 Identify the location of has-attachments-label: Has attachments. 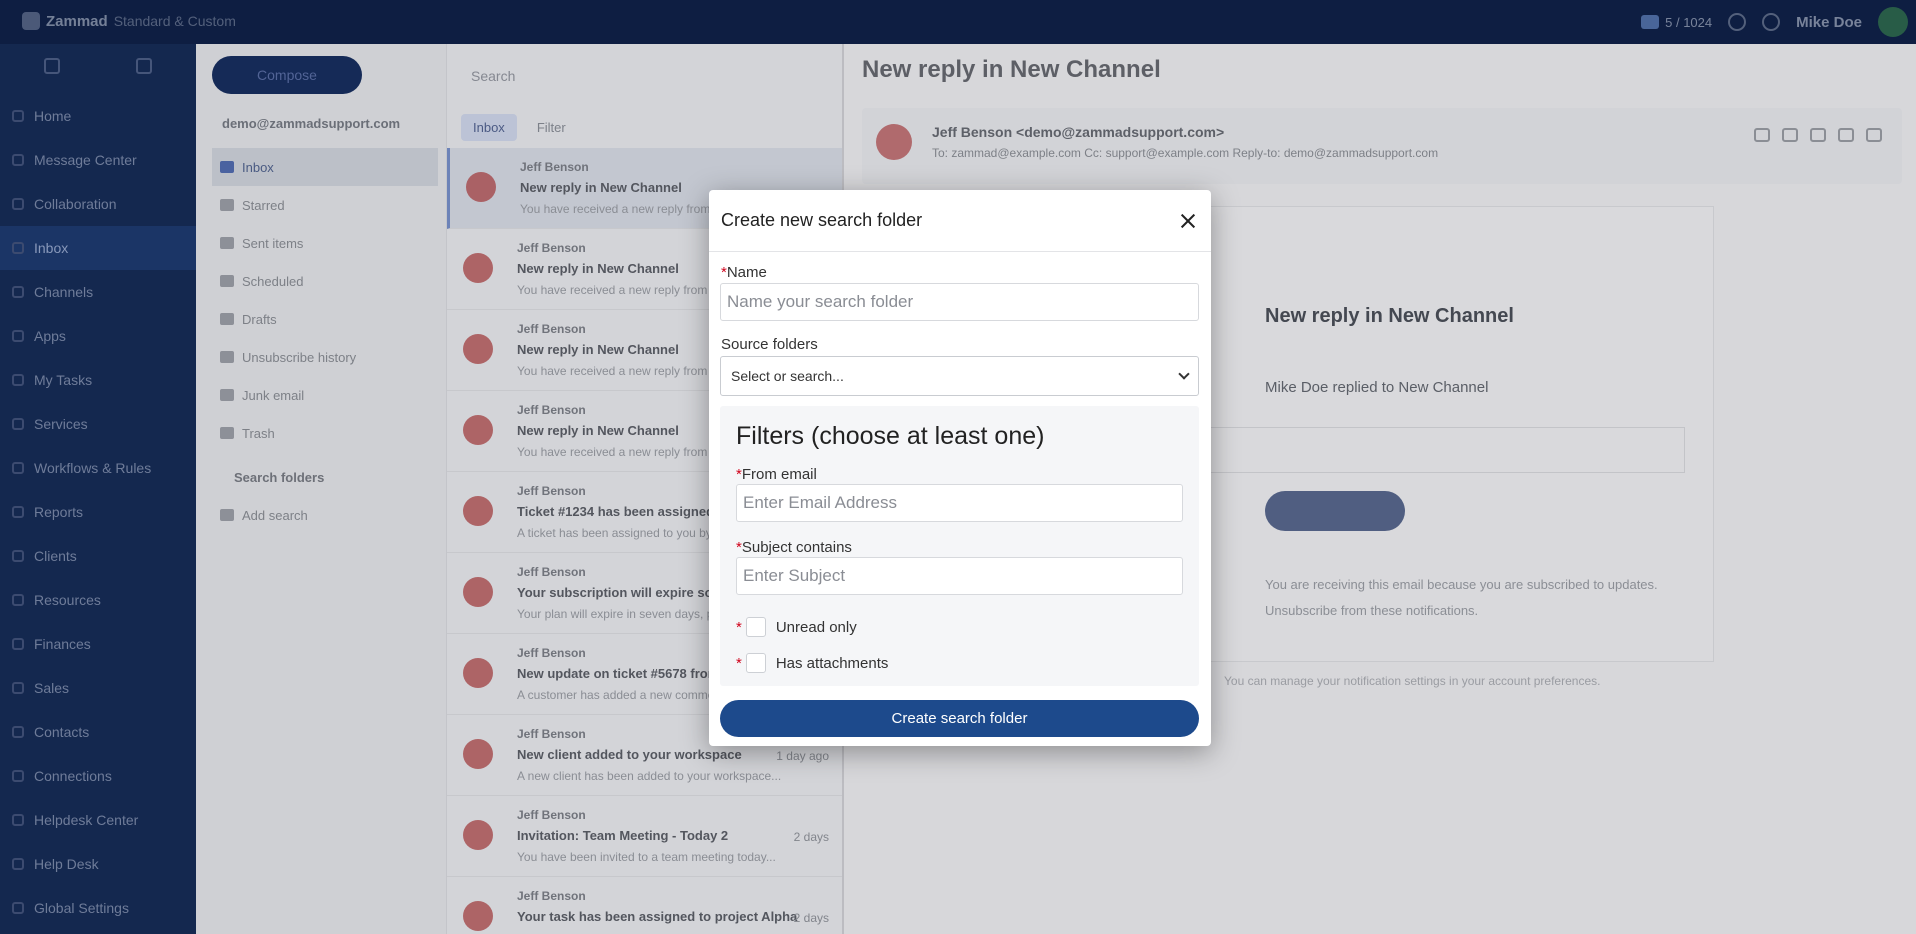
(832, 663).